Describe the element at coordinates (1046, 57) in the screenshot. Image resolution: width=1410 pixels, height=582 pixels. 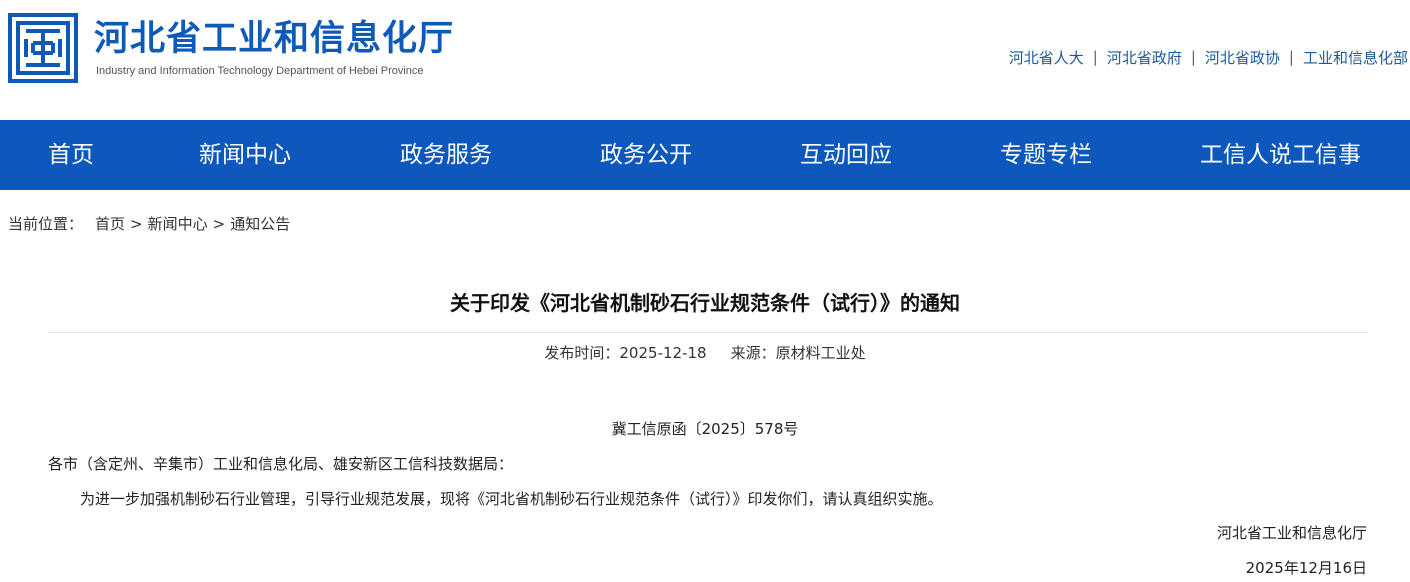
I see `top-link-npc: 河北省人大` at that location.